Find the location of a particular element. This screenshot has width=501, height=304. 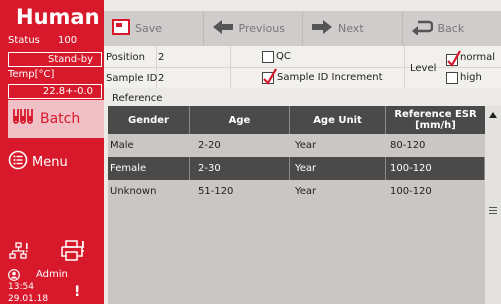

return-arrow-icon is located at coordinates (424, 28).